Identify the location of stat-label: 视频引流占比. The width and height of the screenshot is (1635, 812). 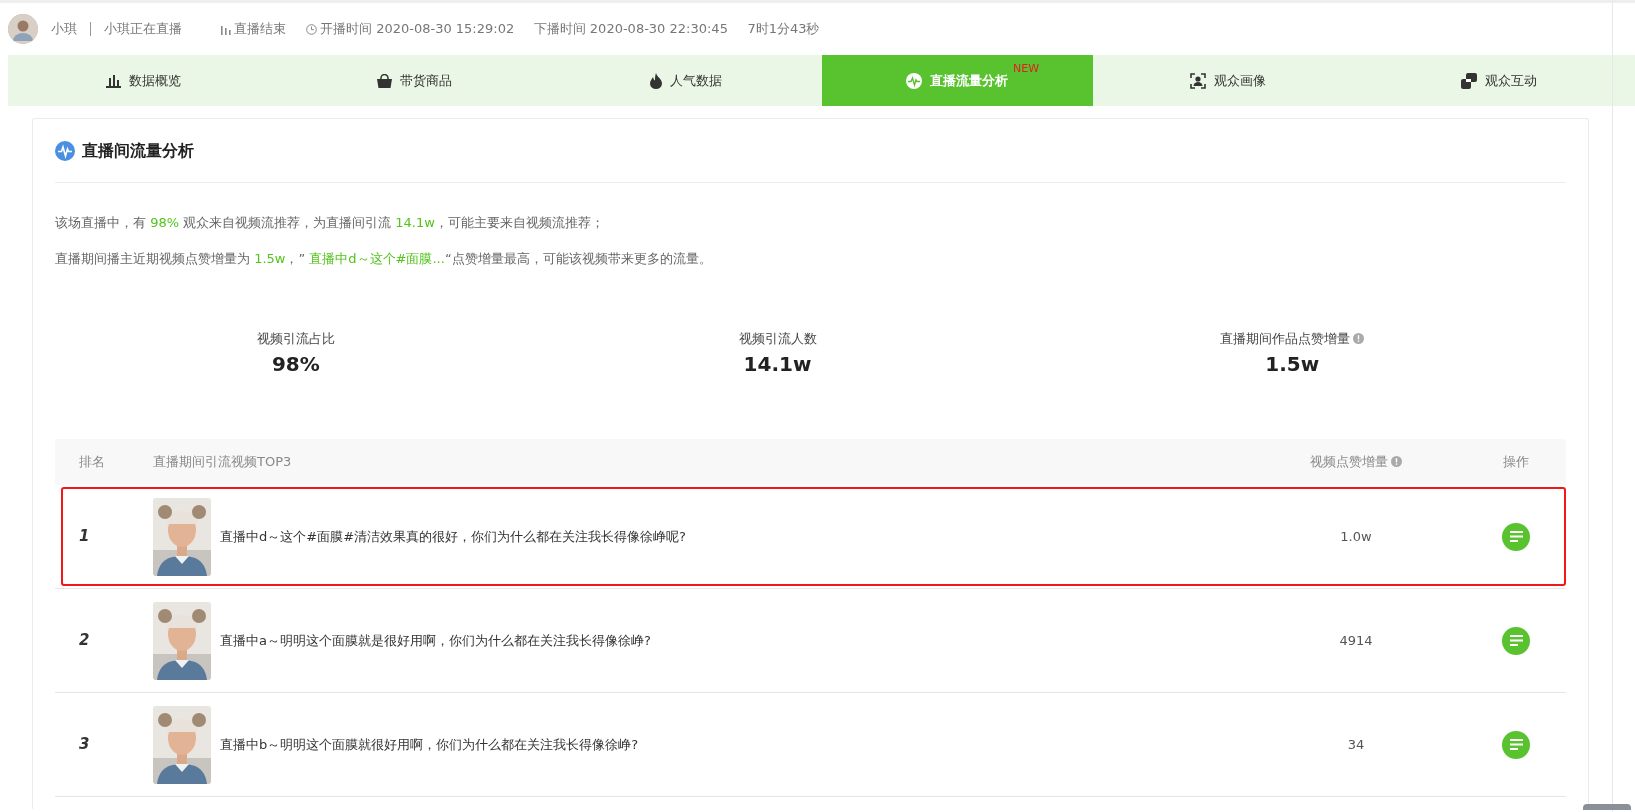
(295, 338).